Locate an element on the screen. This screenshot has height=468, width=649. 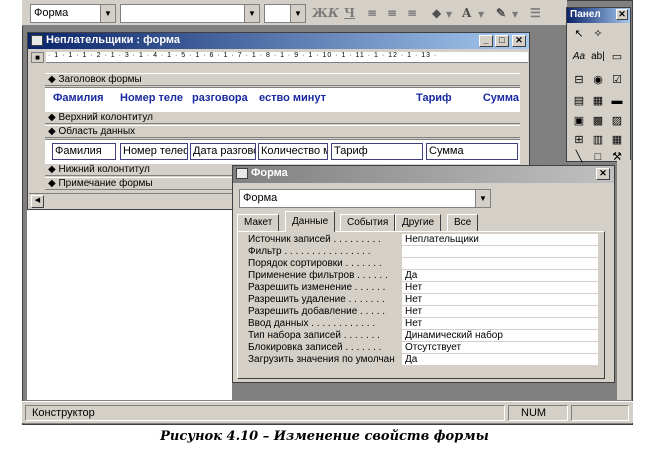
combo-box-icon: ▤ is located at coordinates (579, 100).